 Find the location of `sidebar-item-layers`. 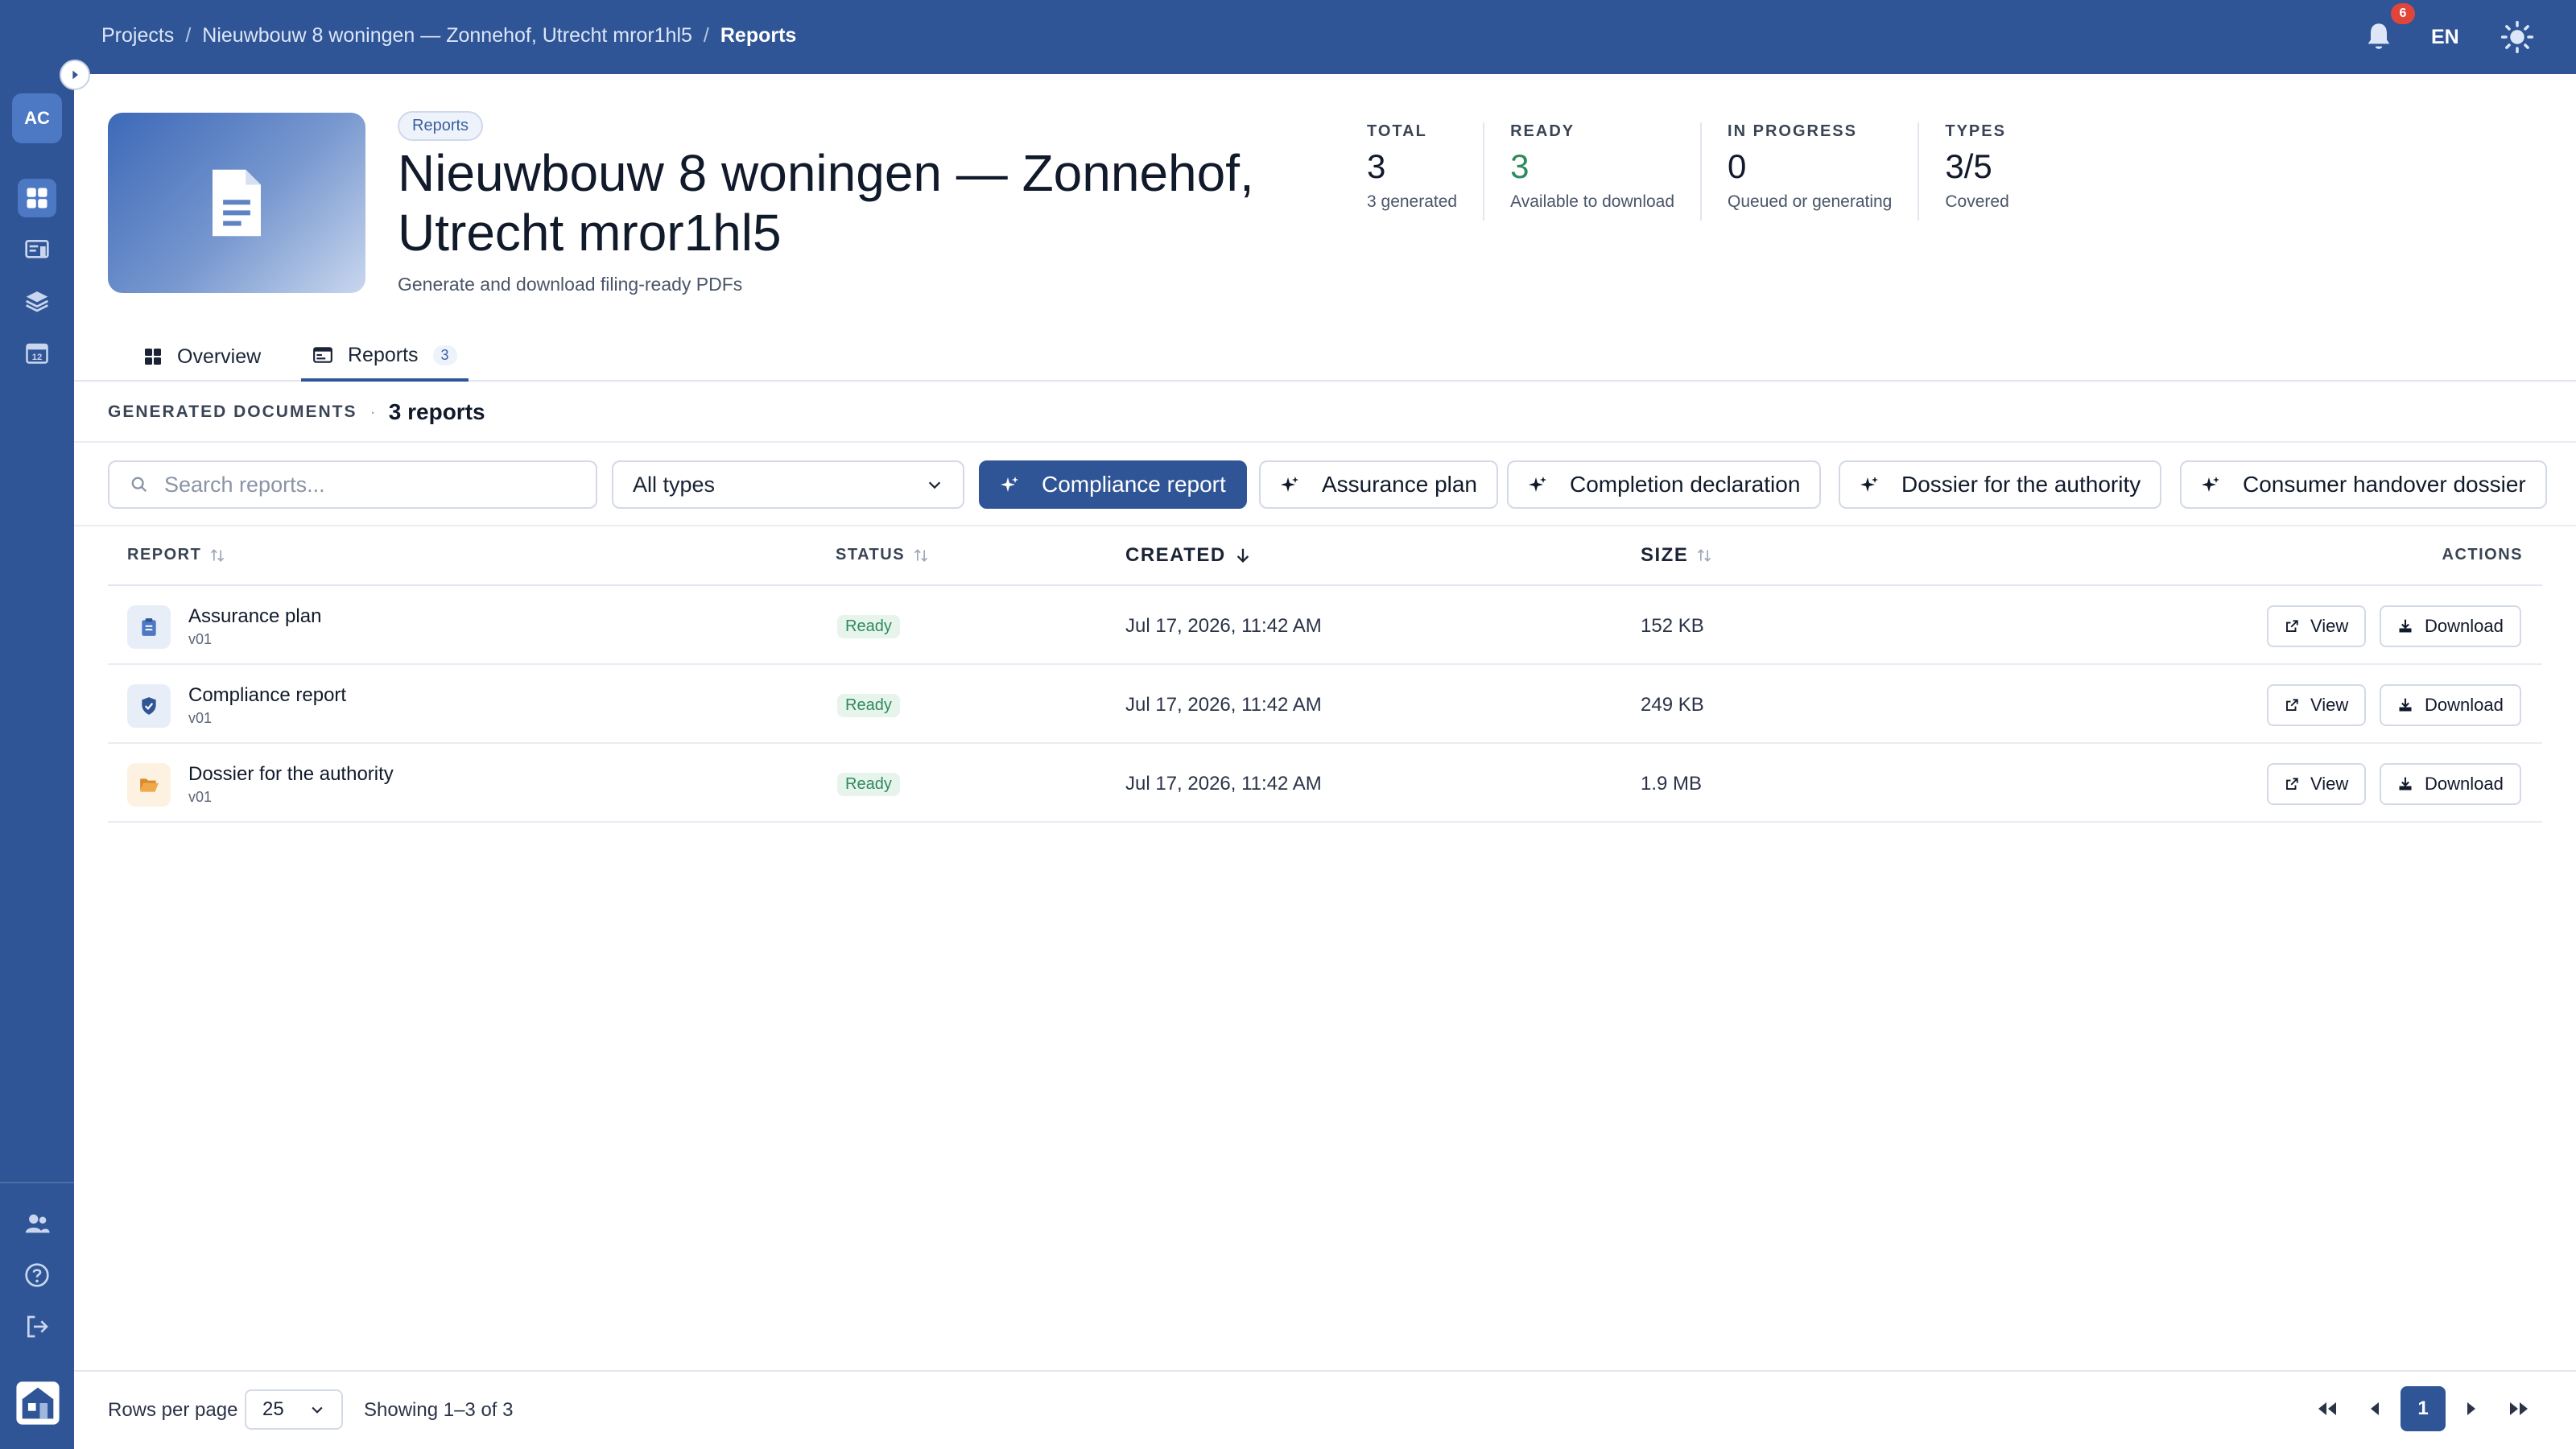

sidebar-item-layers is located at coordinates (37, 301).